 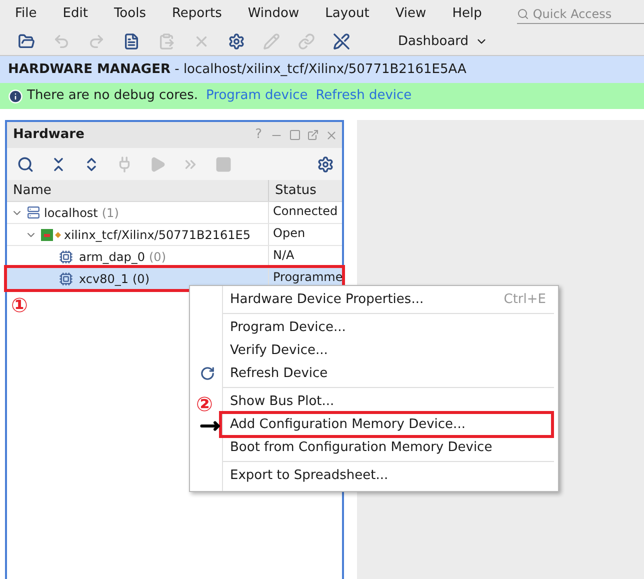 I want to click on menu-item: Window, so click(x=273, y=14).